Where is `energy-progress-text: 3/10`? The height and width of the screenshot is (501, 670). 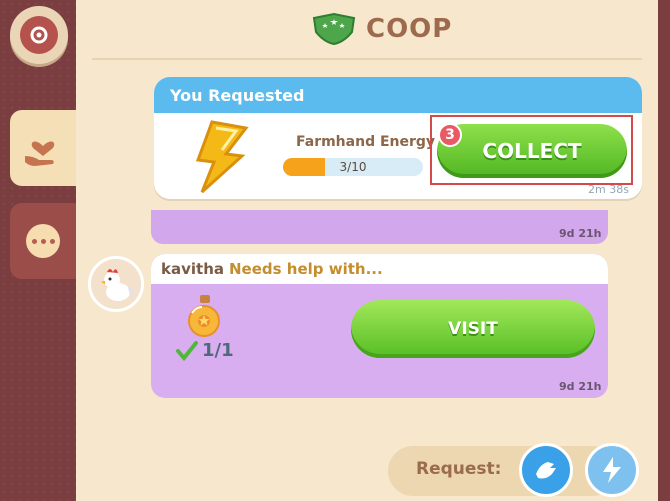
energy-progress-text: 3/10 is located at coordinates (353, 167).